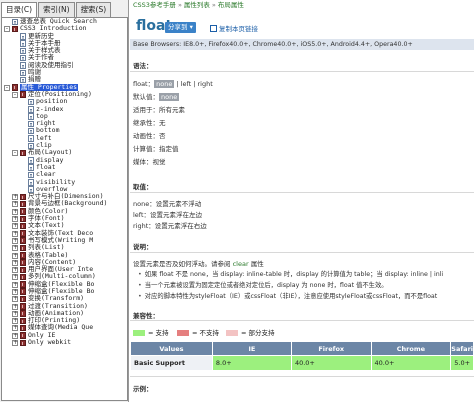  I want to click on table-row: Basic Support 8.0+ 40.0+ 40.0+ 5.0+, so click(302, 363).